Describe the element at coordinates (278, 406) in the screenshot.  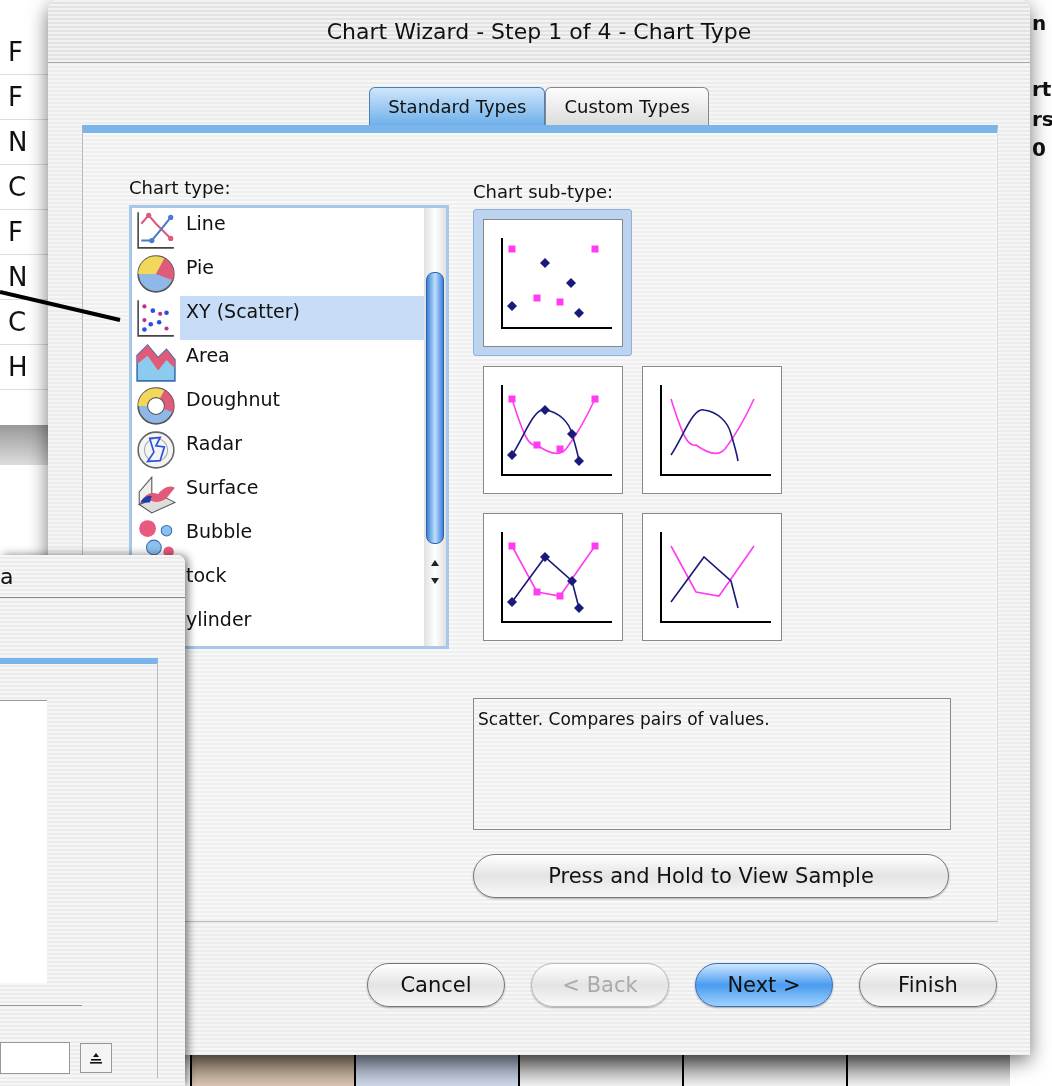
I see `list-item: Doughnut` at that location.